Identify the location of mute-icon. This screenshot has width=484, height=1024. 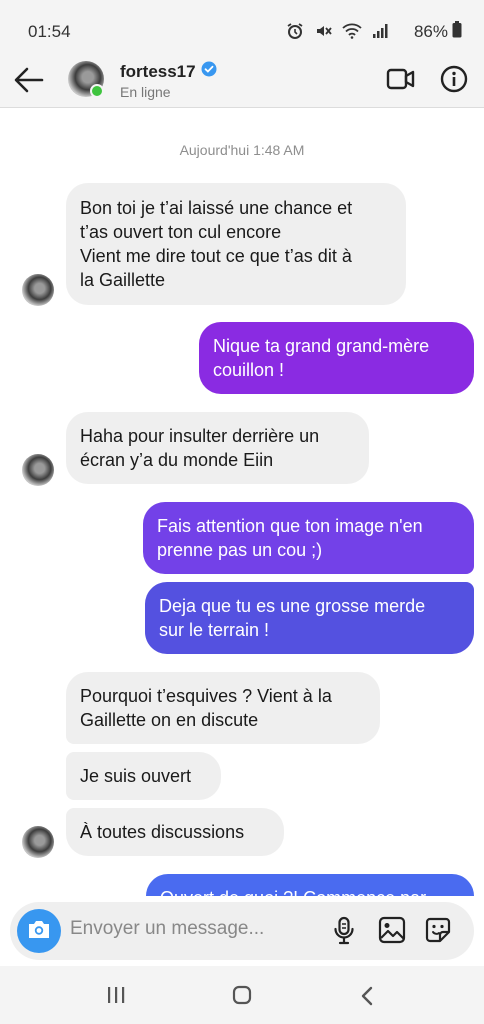
(323, 31).